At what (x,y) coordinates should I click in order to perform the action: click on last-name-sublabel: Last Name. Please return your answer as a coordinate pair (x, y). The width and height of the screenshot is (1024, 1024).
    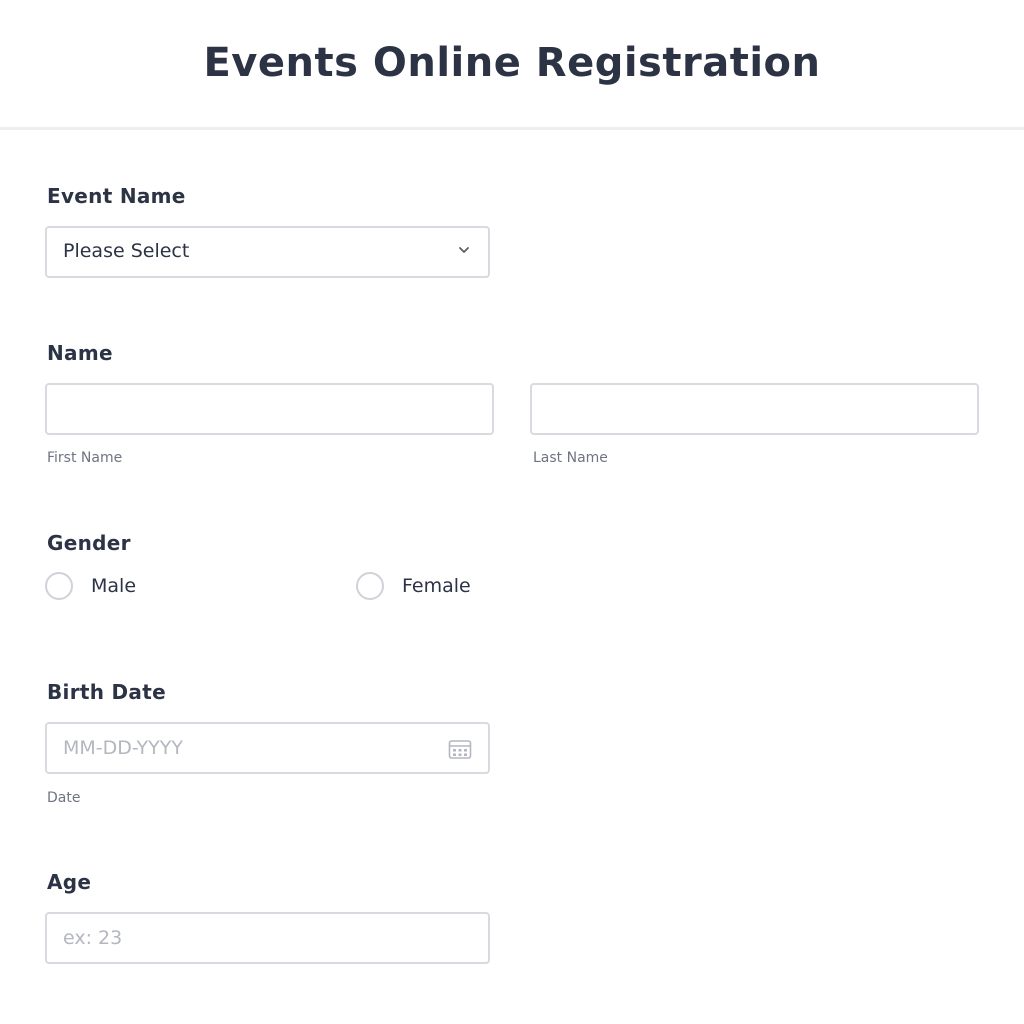
    Looking at the image, I should click on (570, 458).